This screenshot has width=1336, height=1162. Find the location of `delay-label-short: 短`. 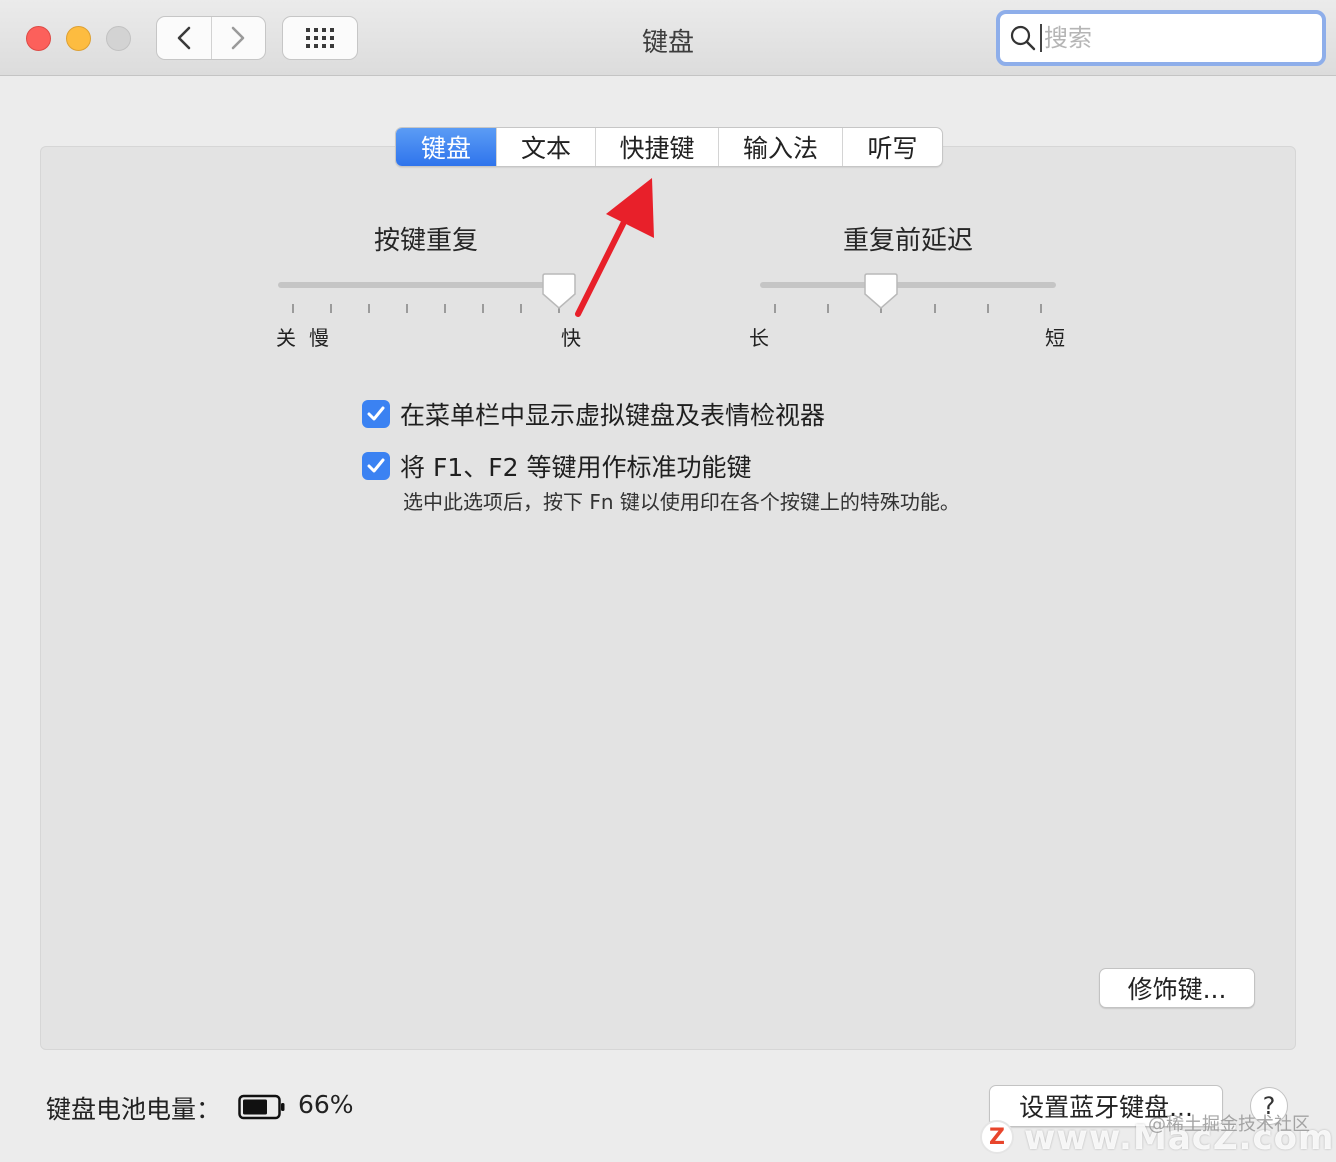

delay-label-short: 短 is located at coordinates (1055, 338).